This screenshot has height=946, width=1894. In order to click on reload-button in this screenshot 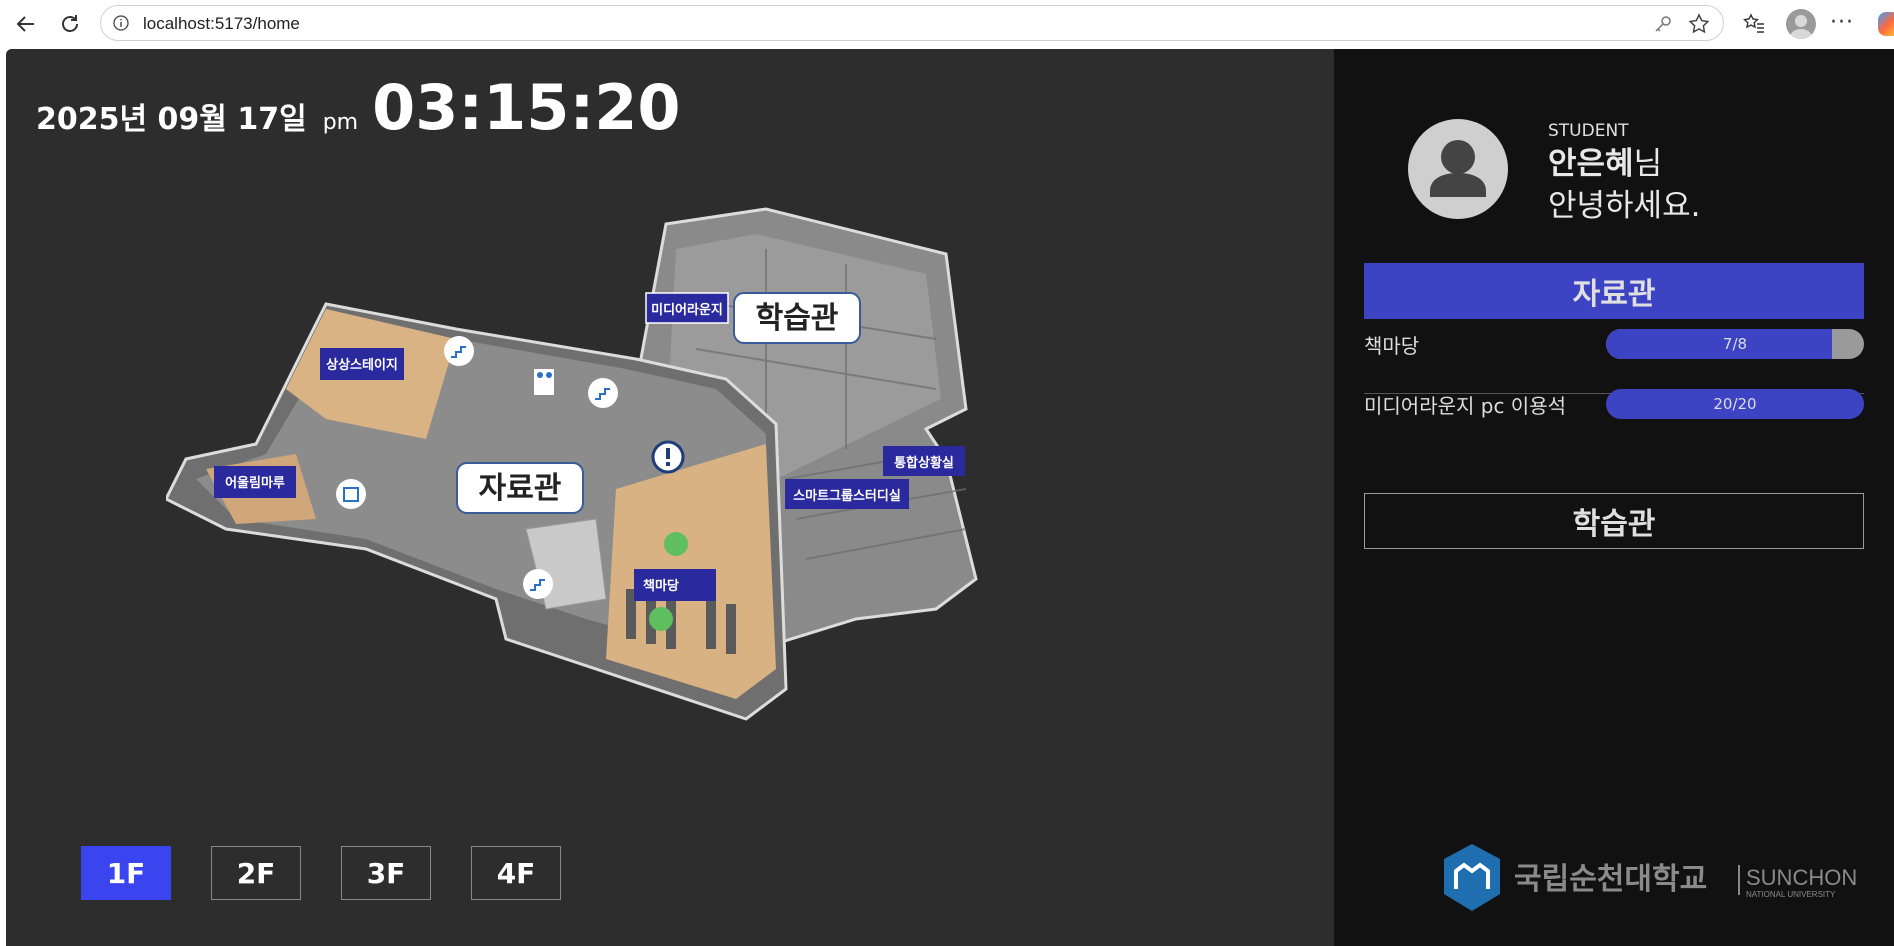, I will do `click(70, 24)`.